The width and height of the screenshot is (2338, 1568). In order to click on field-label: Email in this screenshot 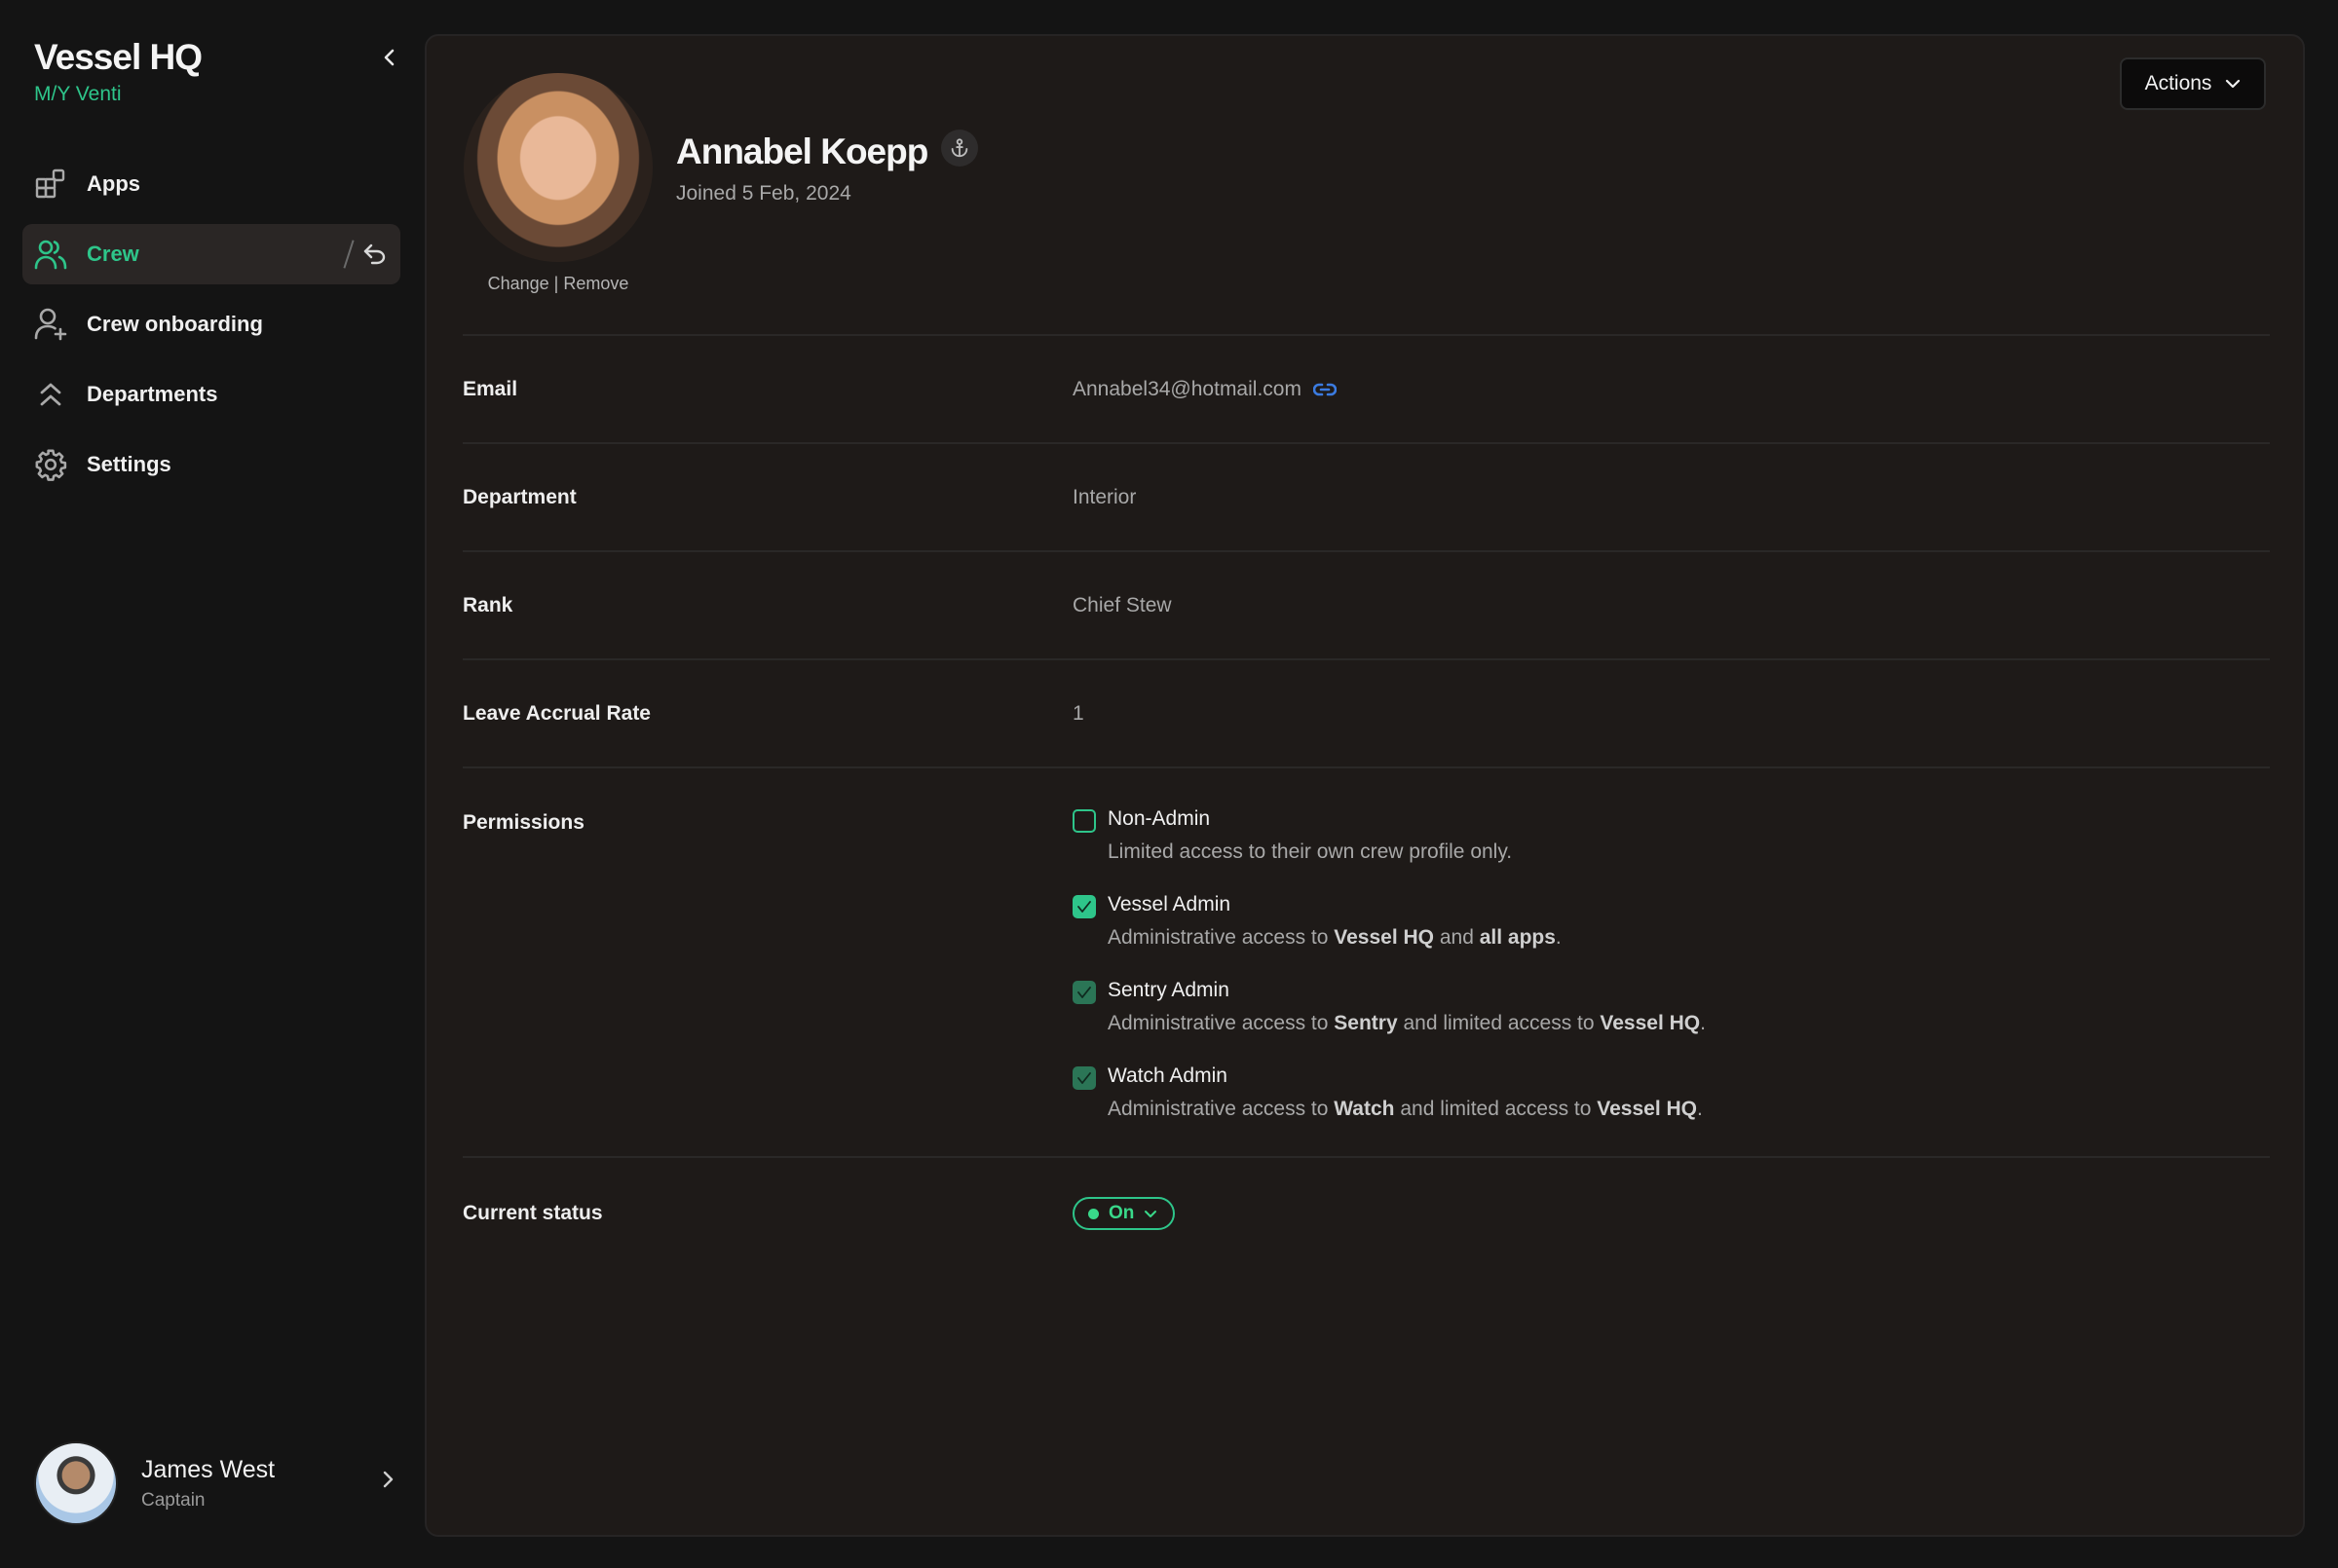, I will do `click(490, 388)`.